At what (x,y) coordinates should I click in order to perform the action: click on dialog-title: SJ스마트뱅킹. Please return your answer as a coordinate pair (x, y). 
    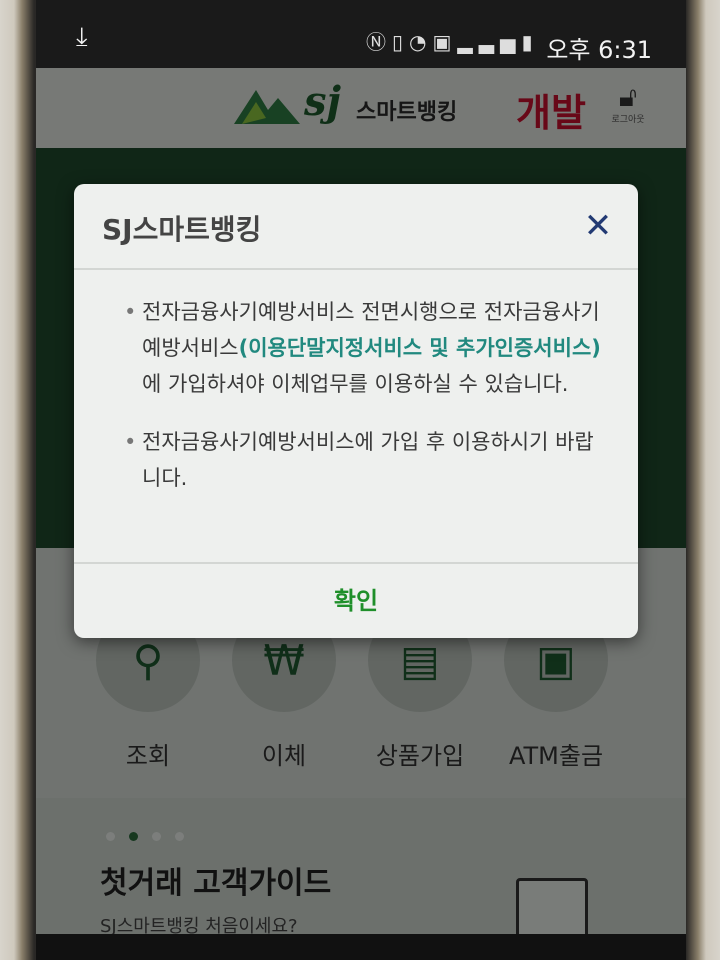
    Looking at the image, I should click on (182, 229).